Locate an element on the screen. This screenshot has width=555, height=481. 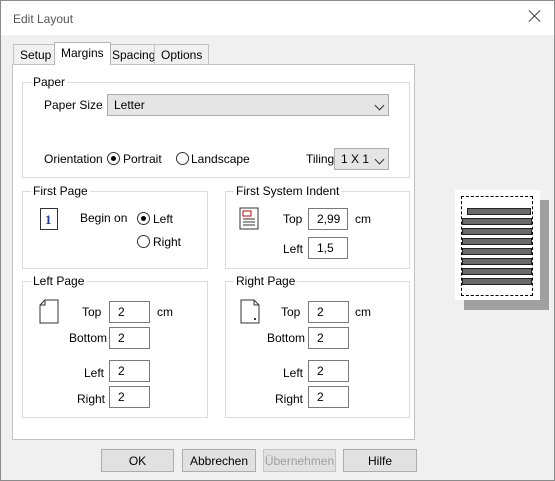
left-page-left-field: 2 is located at coordinates (129, 371).